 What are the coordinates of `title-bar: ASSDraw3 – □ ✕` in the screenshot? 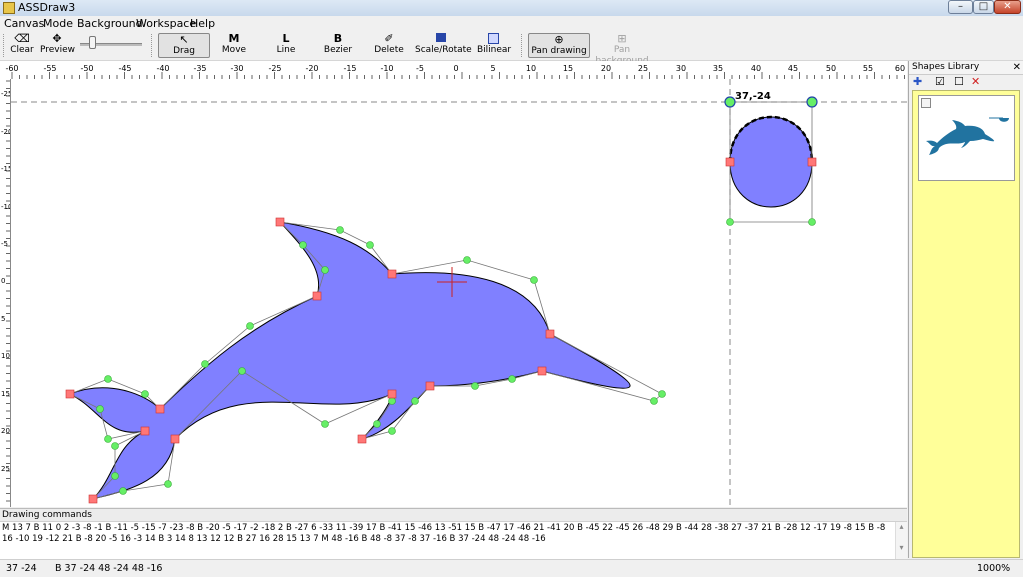 It's located at (511, 8).